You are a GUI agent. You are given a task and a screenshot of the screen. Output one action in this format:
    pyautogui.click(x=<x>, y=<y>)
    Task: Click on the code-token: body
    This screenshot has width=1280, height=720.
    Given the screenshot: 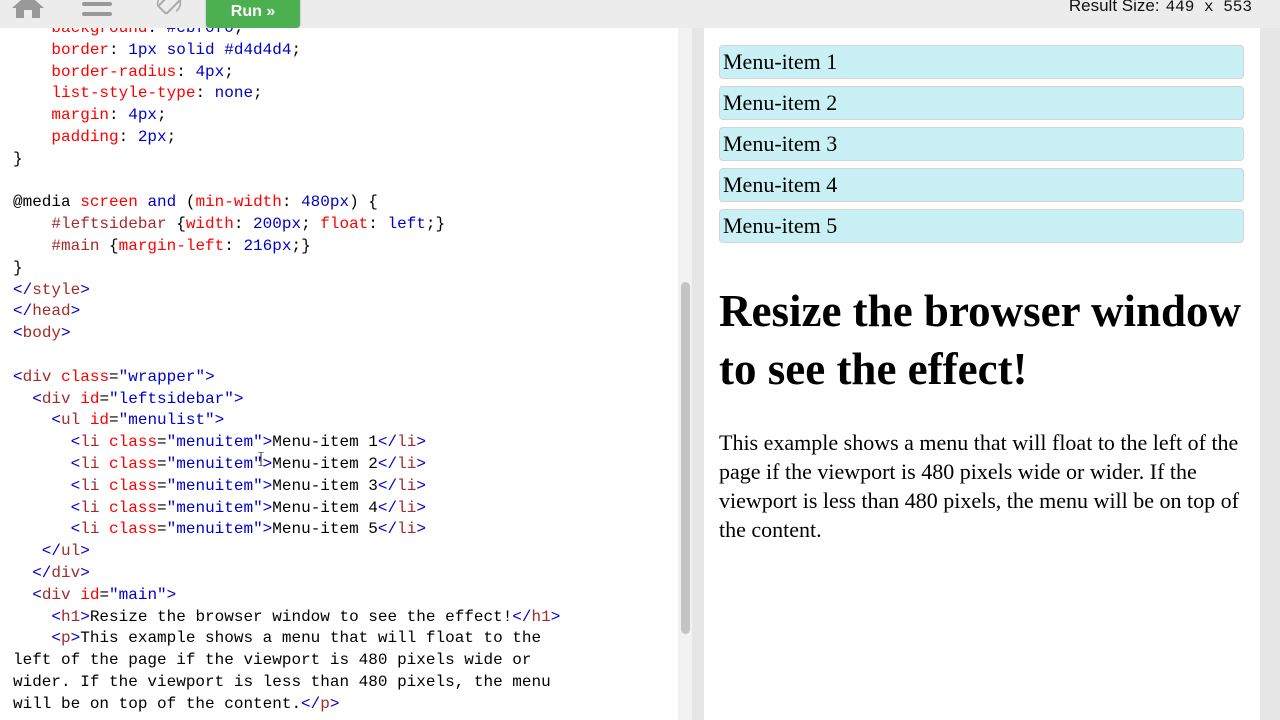 What is the action you would take?
    pyautogui.click(x=42, y=333)
    